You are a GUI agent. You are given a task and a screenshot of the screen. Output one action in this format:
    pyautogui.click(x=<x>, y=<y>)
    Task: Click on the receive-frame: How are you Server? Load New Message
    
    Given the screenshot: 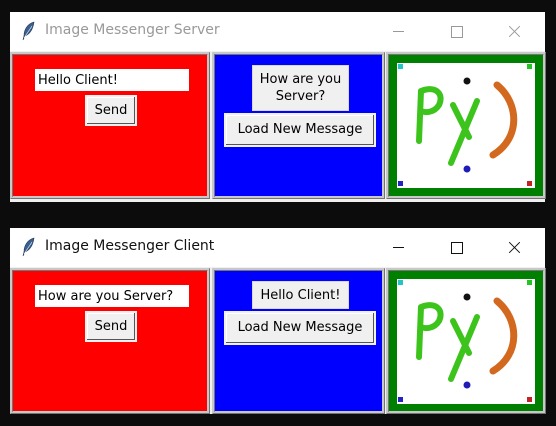 What is the action you would take?
    pyautogui.click(x=298, y=125)
    